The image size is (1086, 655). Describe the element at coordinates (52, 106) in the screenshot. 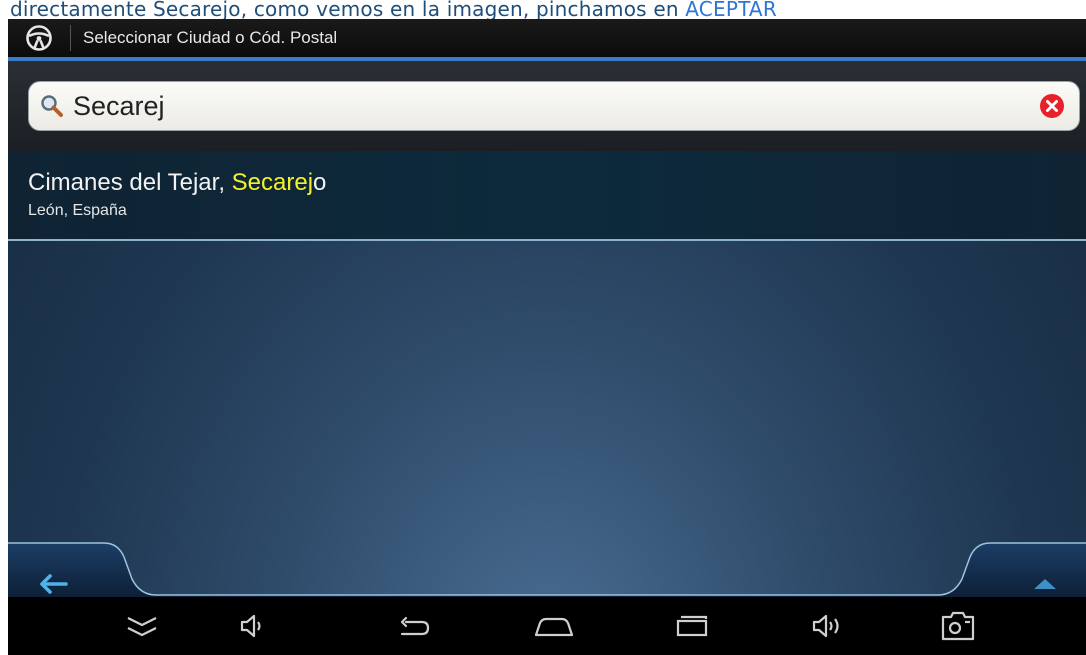

I see `search-icon` at that location.